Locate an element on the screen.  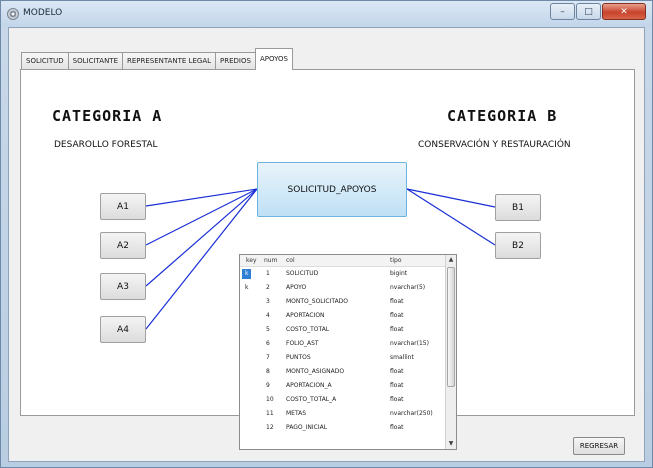
cell-col: FOLIO_AST is located at coordinates (302, 343).